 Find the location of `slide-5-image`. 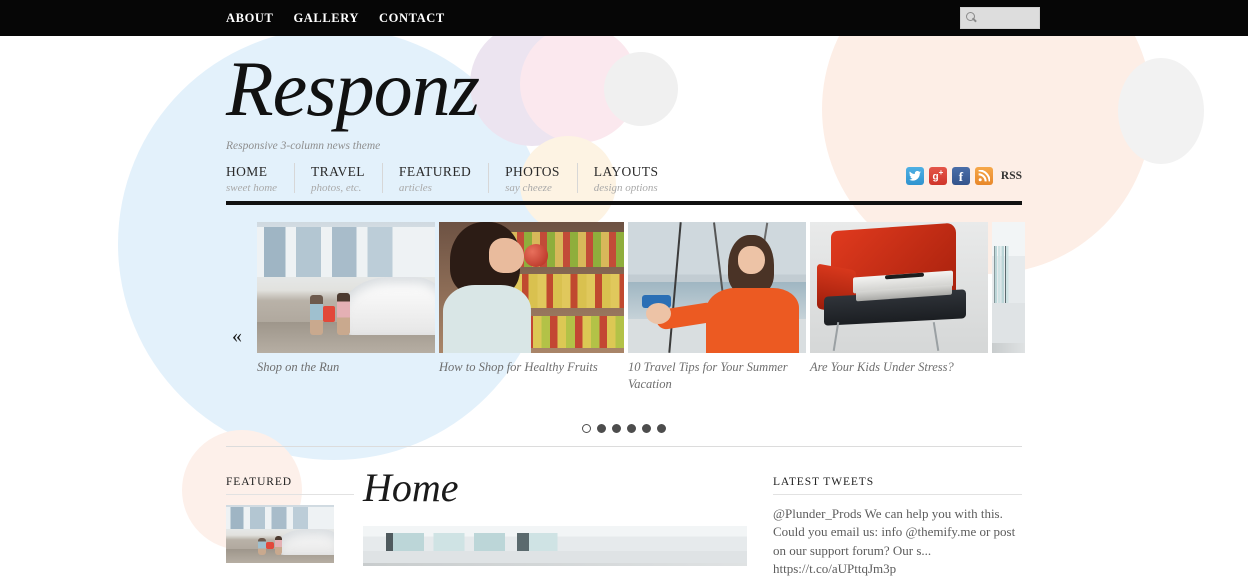

slide-5-image is located at coordinates (1008, 287).